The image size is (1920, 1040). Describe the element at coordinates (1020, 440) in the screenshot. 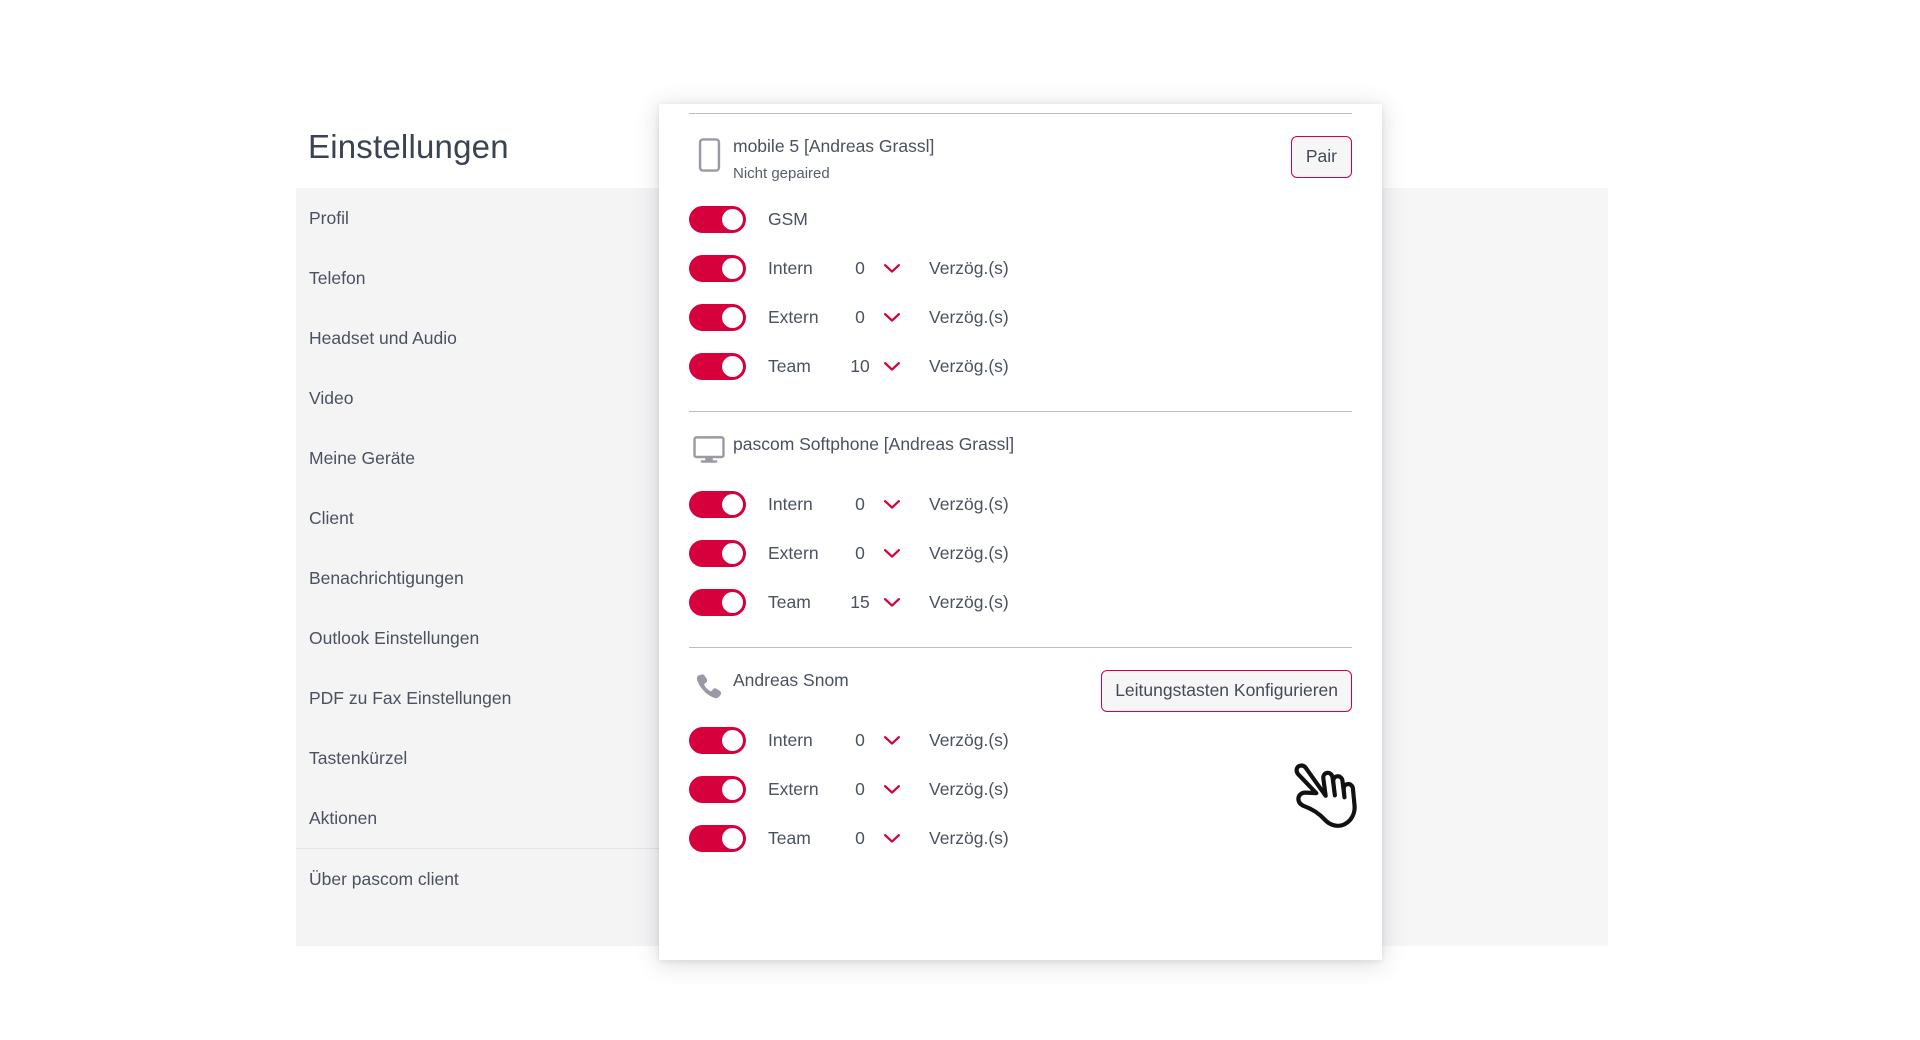

I see `device-header: pascom Softphone [Andreas Grassl]` at that location.